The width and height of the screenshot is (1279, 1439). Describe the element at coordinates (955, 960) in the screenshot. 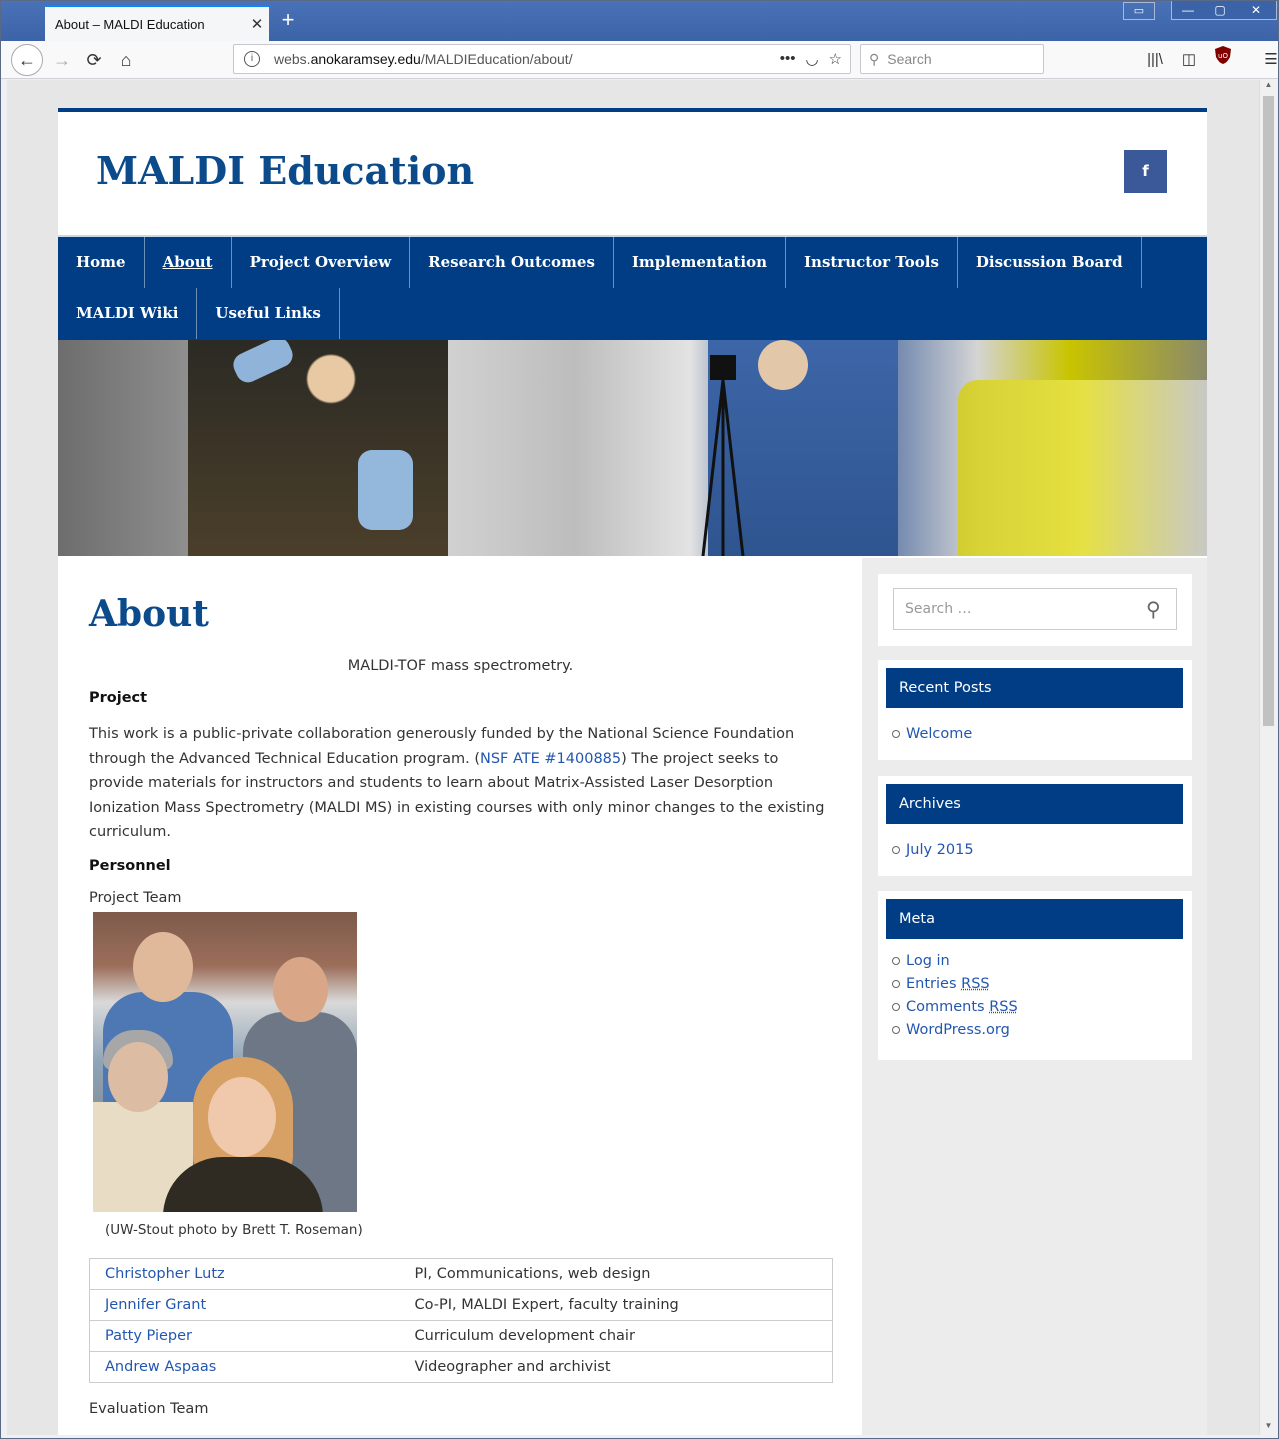

I see `meta-item: Log in` at that location.